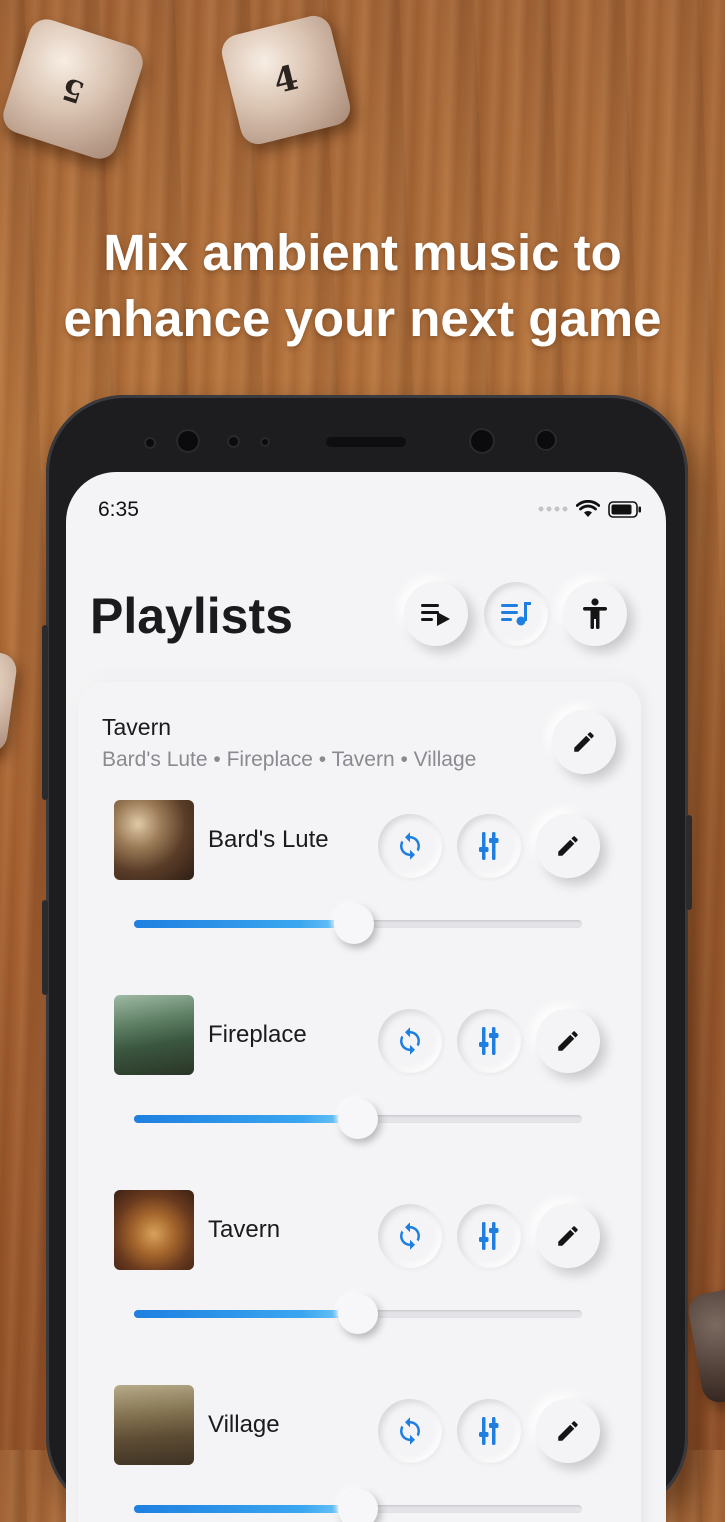 This screenshot has height=1522, width=725. I want to click on status-time: 6:35, so click(118, 509).